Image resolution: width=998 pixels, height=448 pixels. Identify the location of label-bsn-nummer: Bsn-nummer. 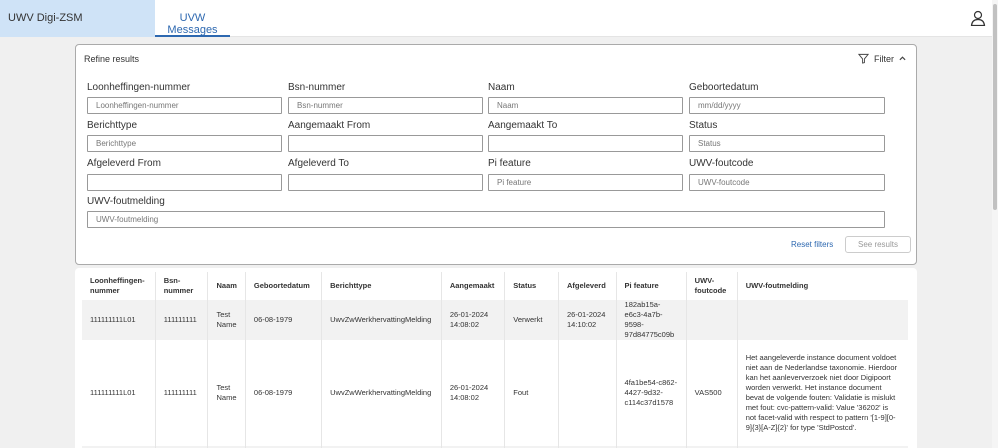
(317, 87).